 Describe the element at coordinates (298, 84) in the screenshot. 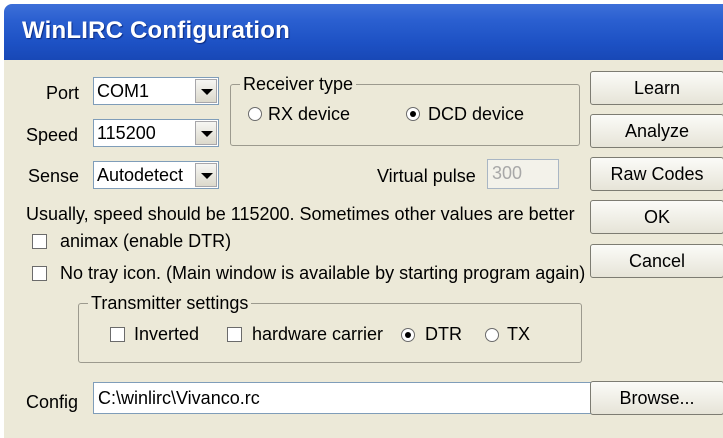

I see `receiver-type-legend: Receiver type` at that location.